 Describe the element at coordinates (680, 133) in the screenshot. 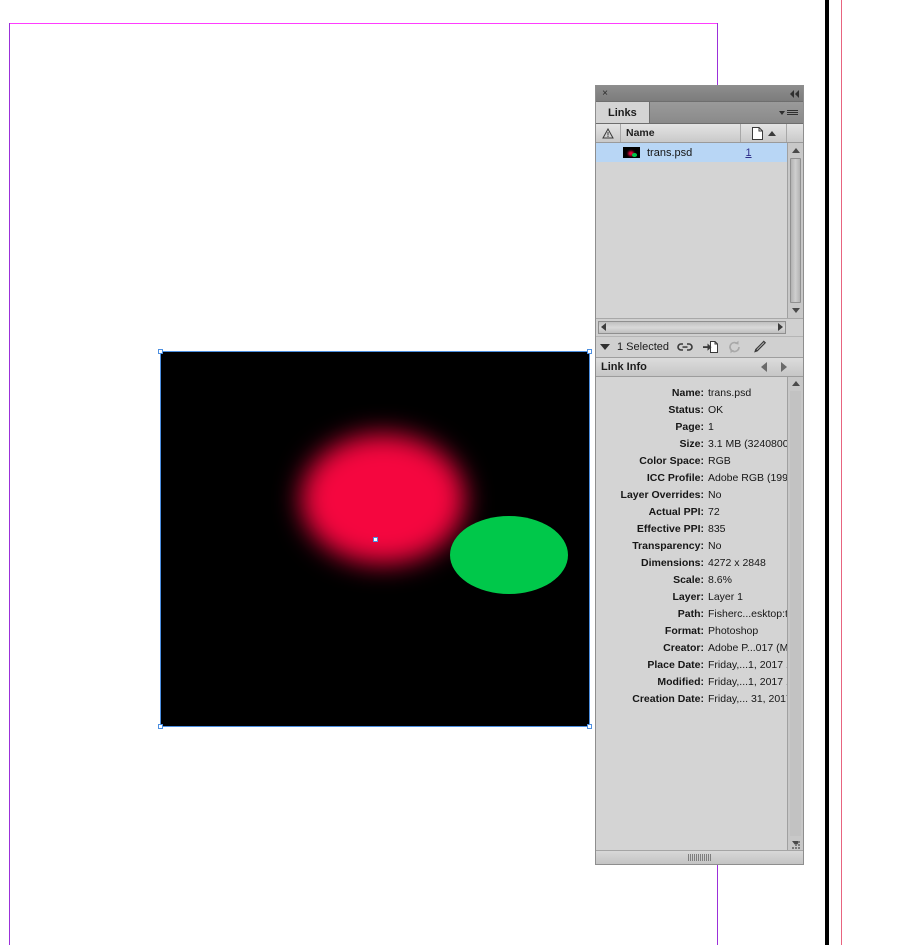

I see `name-column-header: Name` at that location.